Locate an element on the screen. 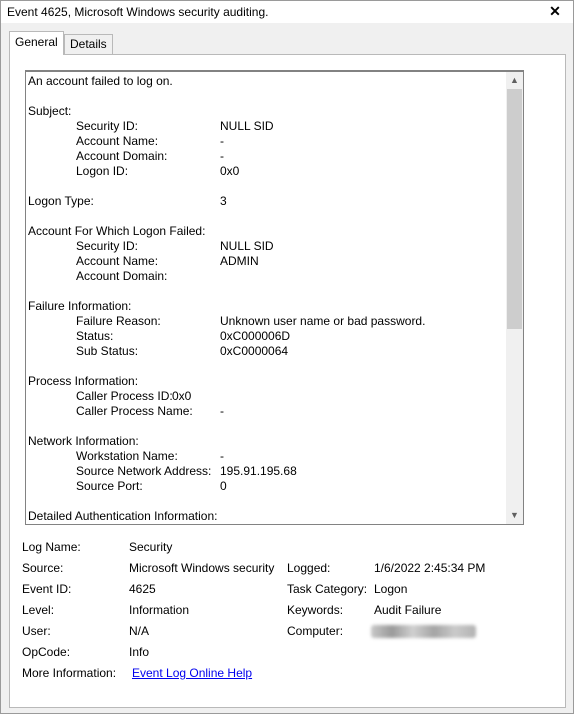 This screenshot has width=574, height=714. message-line: Source Port: 0 is located at coordinates (267, 486).